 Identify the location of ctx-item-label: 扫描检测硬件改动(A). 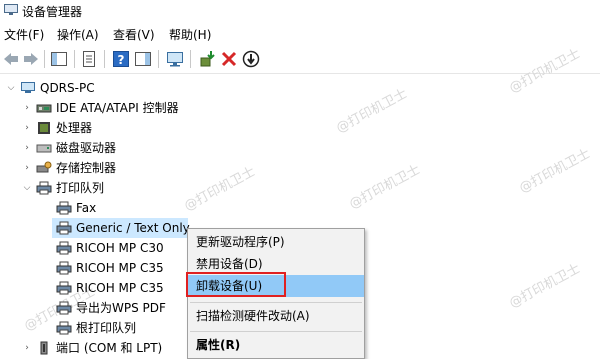
(253, 316).